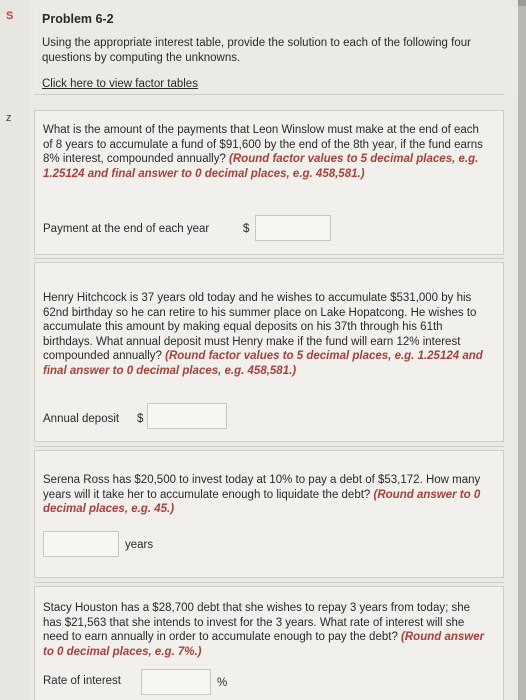 The width and height of the screenshot is (526, 700). I want to click on years-input, so click(81, 544).